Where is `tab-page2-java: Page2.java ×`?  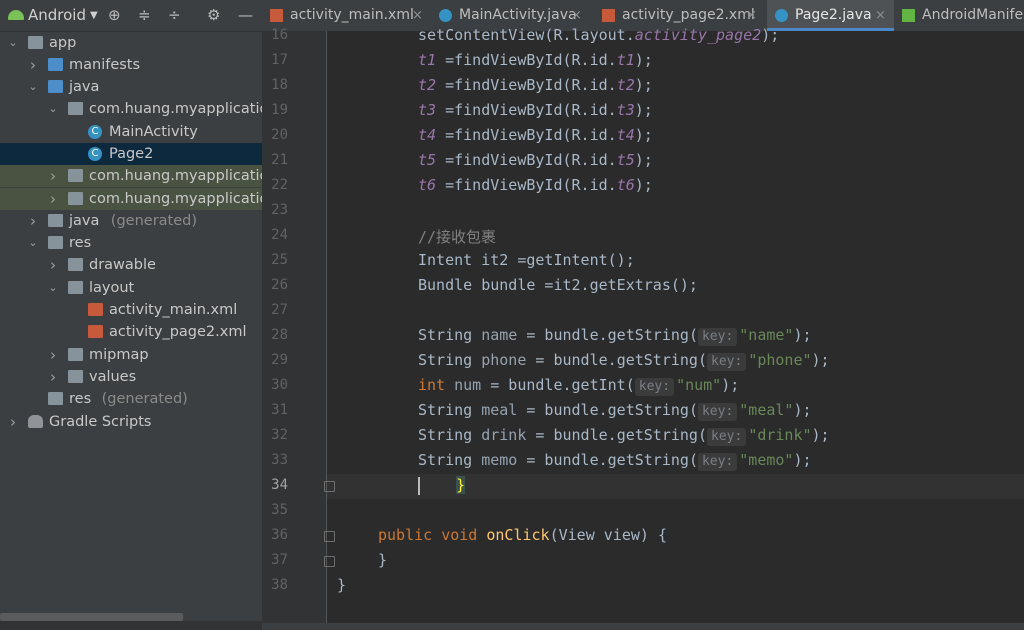 tab-page2-java: Page2.java × is located at coordinates (830, 15).